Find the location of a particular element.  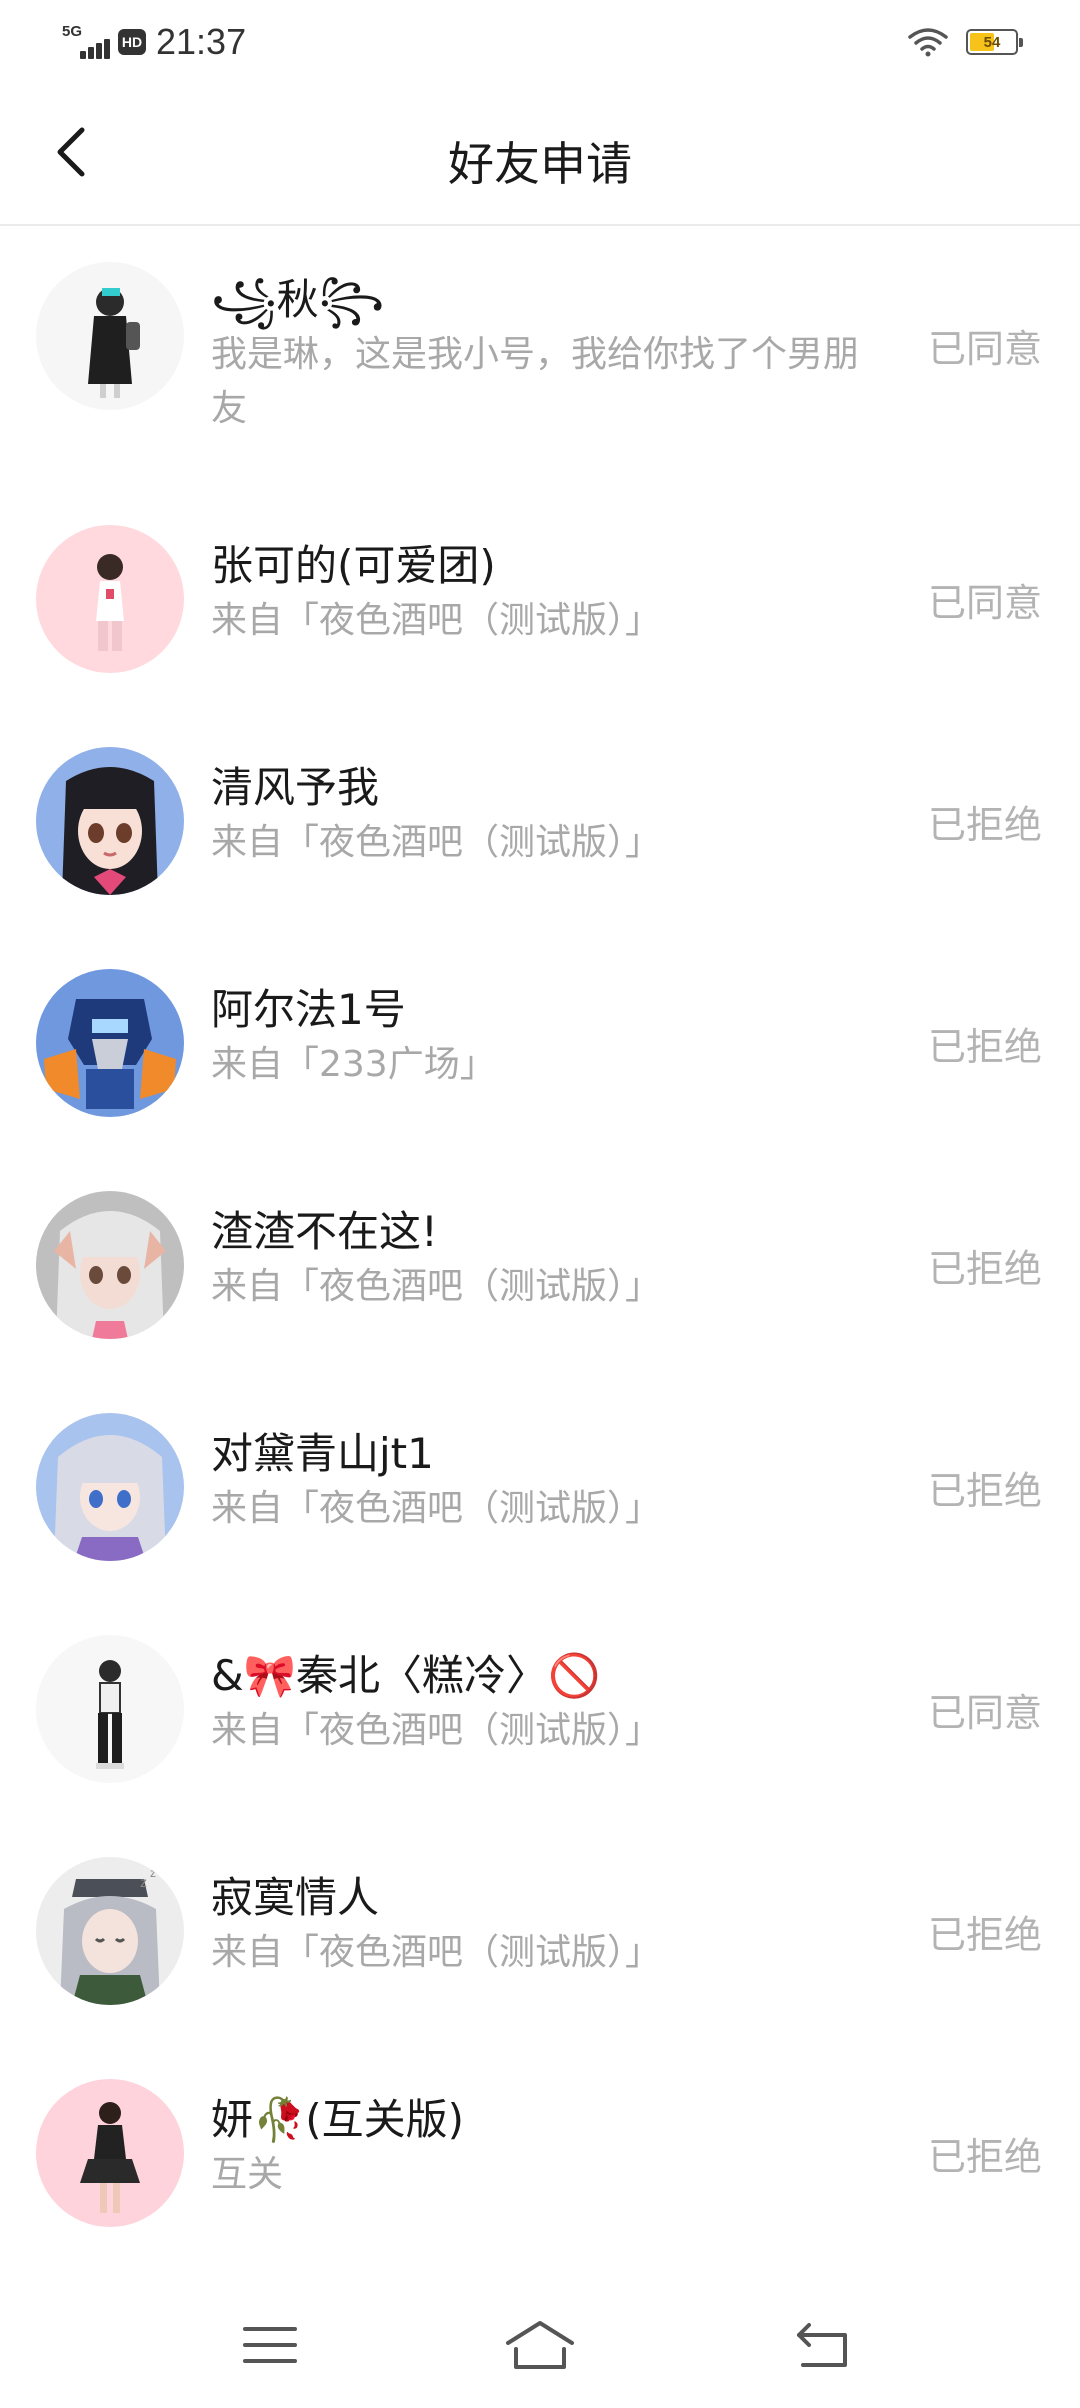

request-texts: 对黛青山jt1 来自「夜色酒吧（测试版）」 is located at coordinates (545, 1481).